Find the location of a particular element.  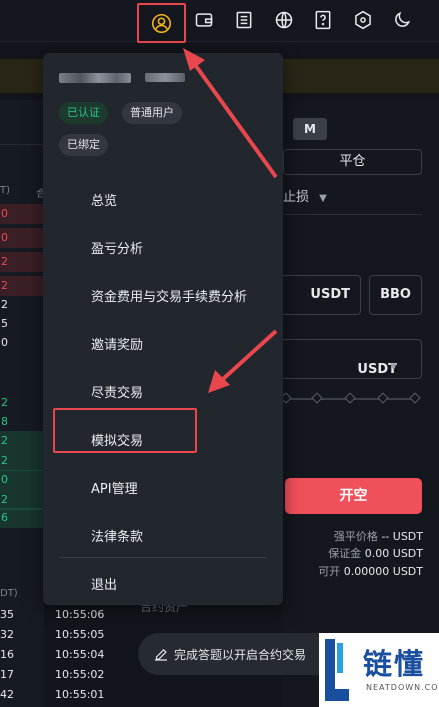

watermark-subtext: NEATDOWN.COM is located at coordinates (402, 687).